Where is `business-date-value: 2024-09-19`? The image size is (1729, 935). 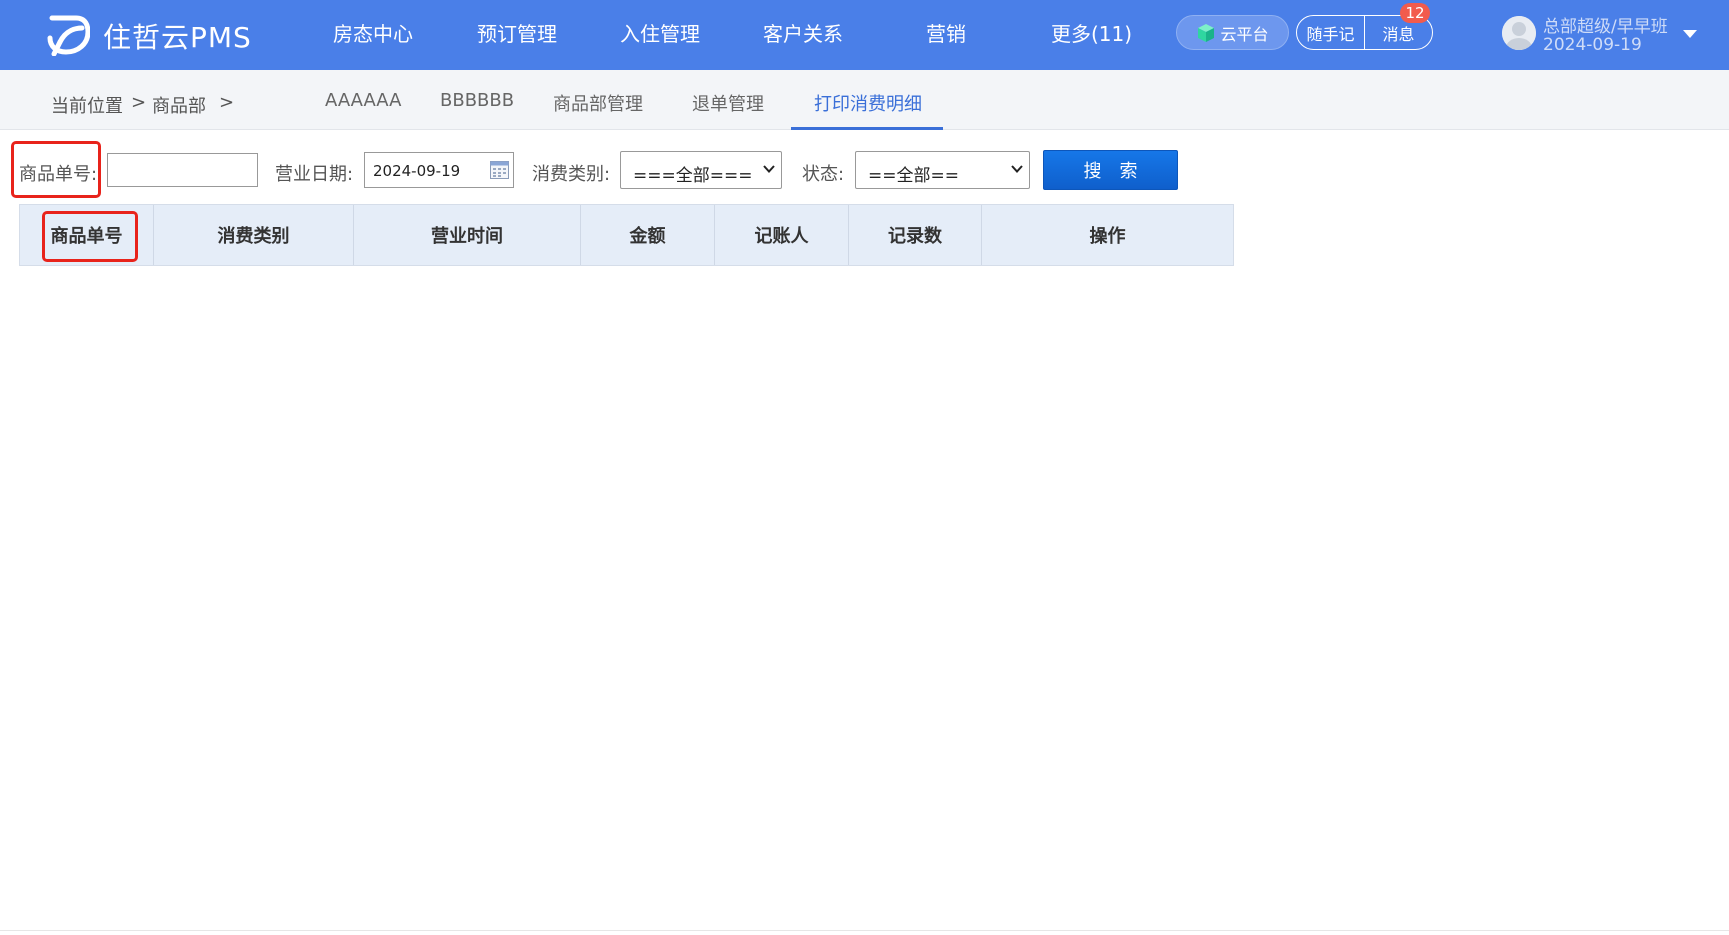
business-date-value: 2024-09-19 is located at coordinates (417, 171).